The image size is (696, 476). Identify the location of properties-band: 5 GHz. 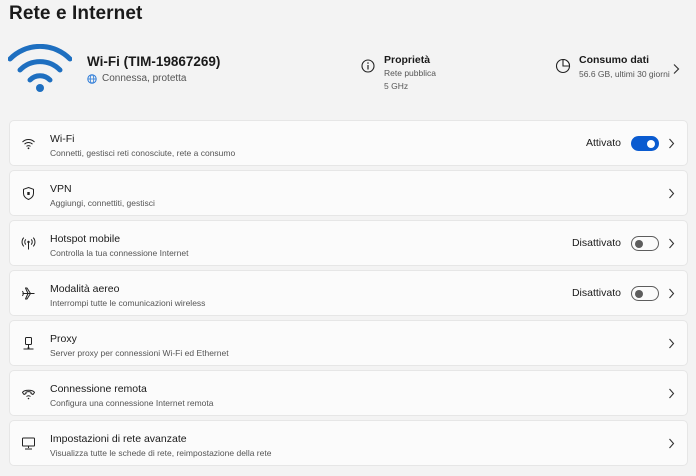
(396, 86).